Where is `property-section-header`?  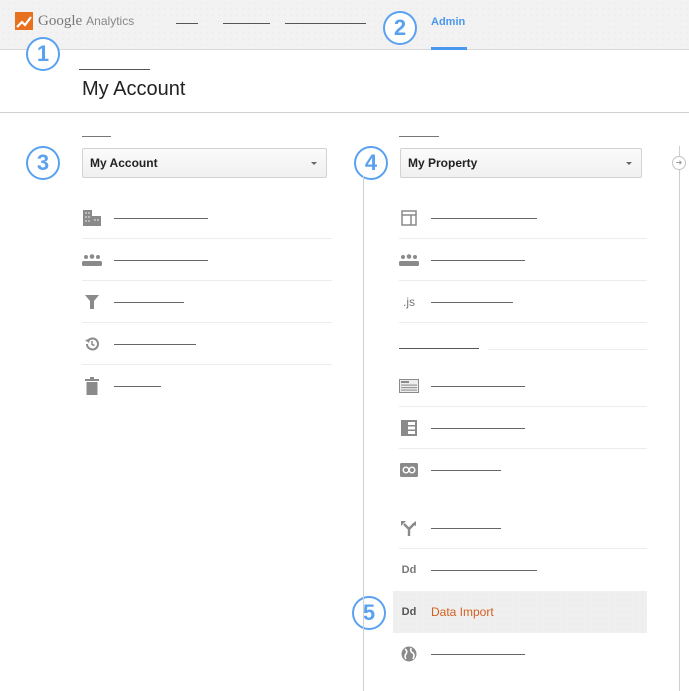 property-section-header is located at coordinates (439, 348).